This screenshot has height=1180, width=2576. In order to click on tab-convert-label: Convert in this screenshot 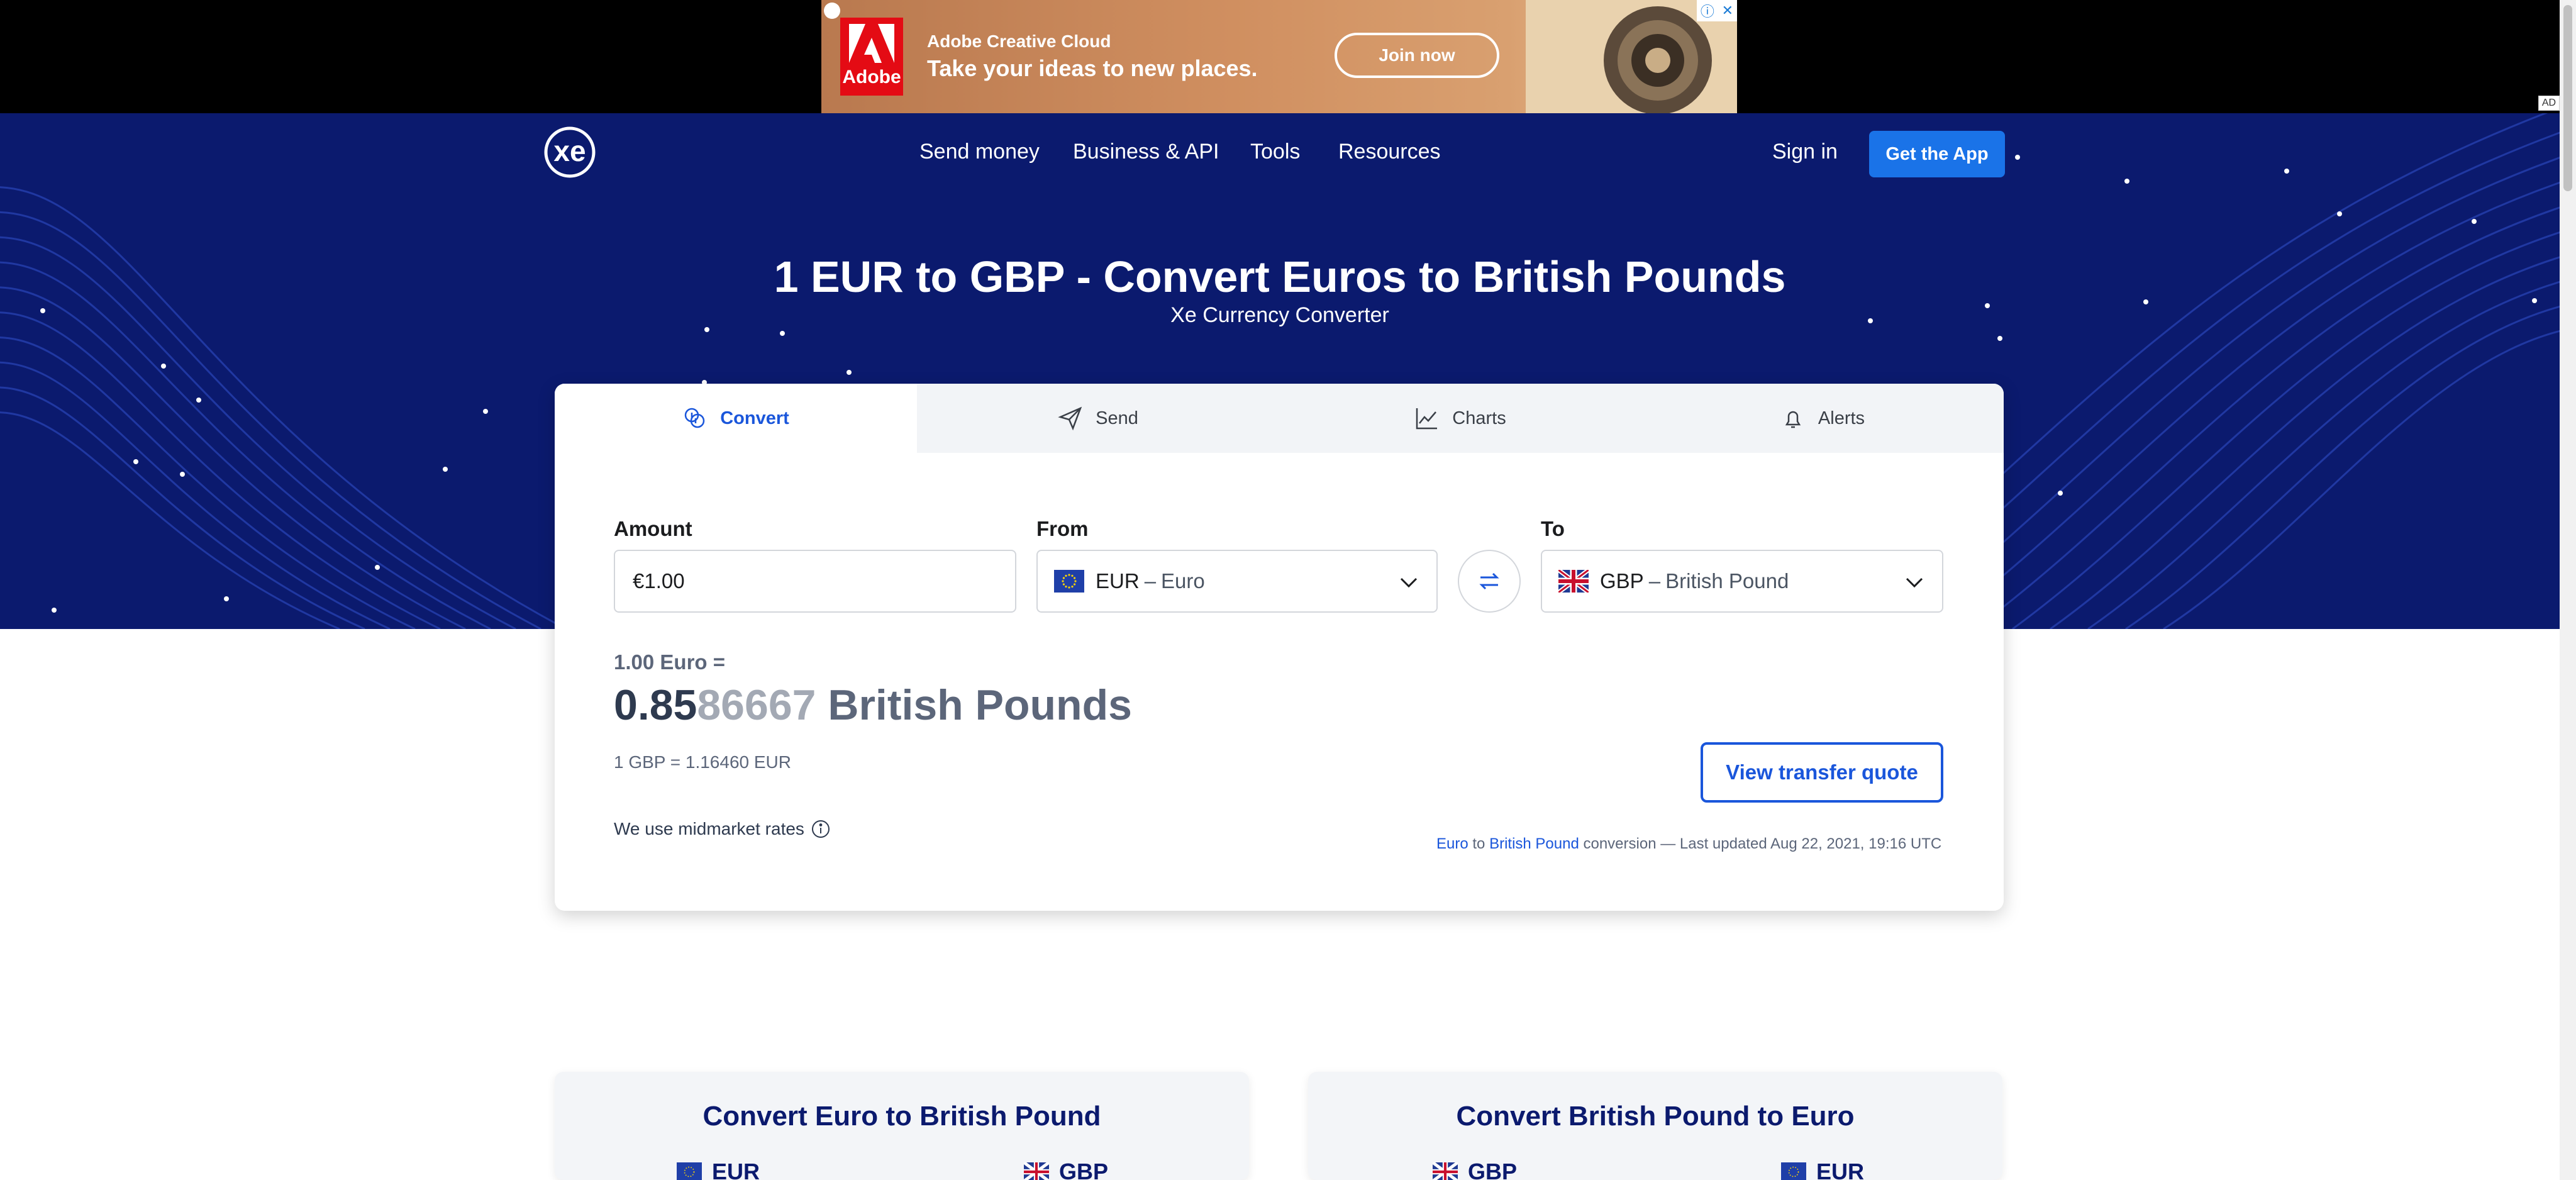, I will do `click(754, 418)`.